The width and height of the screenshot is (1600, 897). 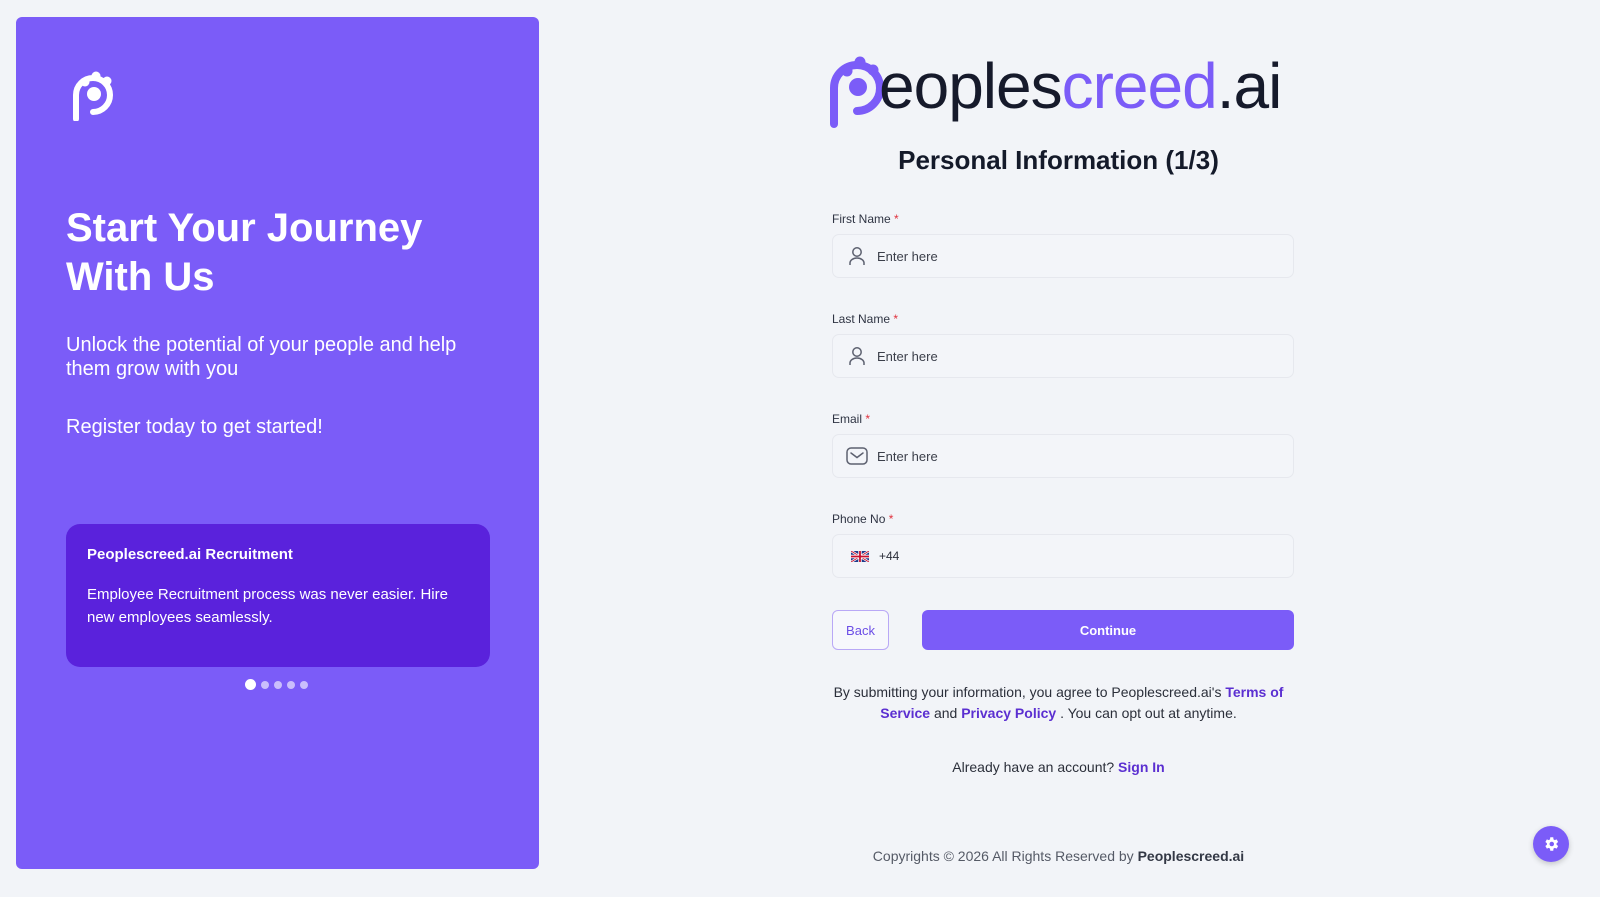 I want to click on phone-box: +44, so click(x=1063, y=556).